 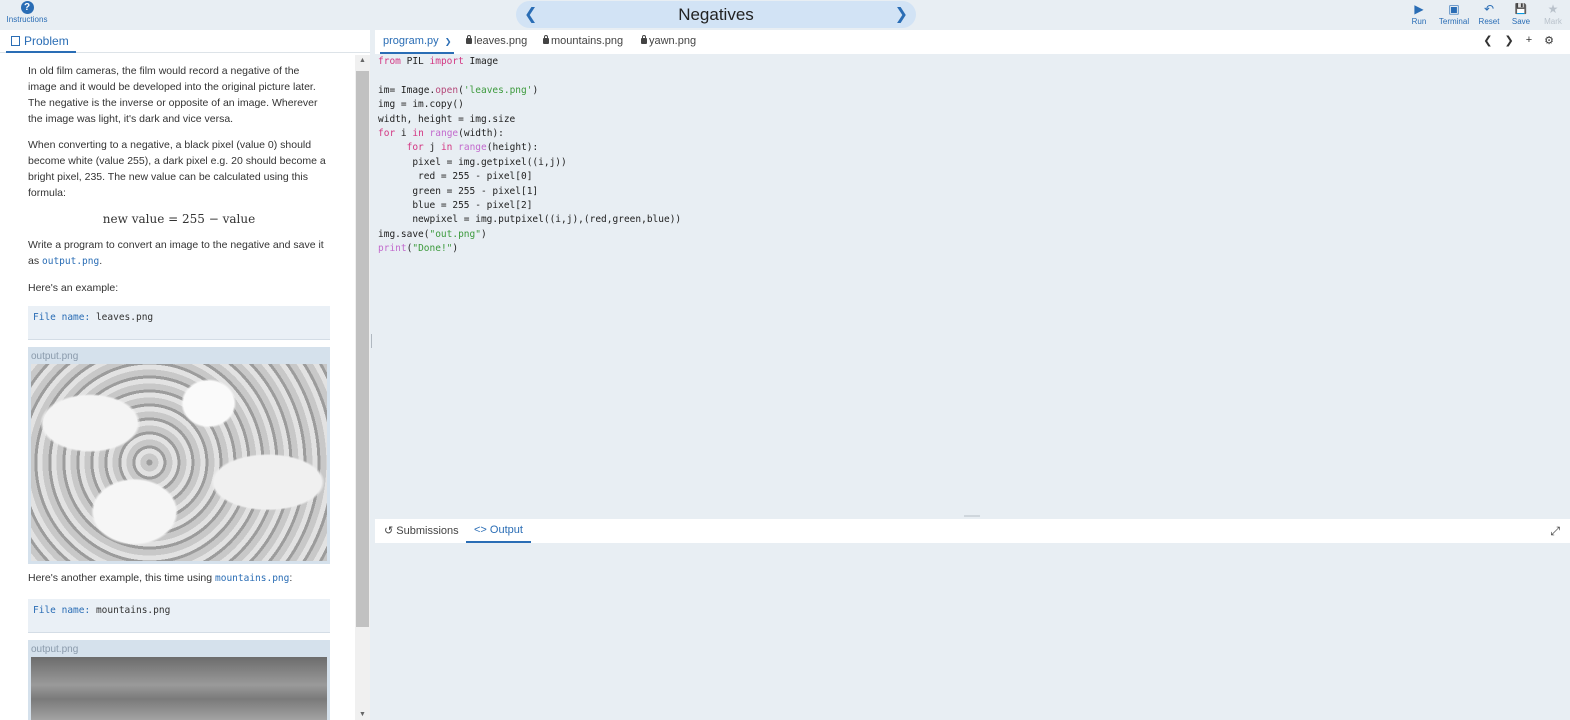 I want to click on scroll-down-arrow-icon: ▼, so click(x=362, y=714).